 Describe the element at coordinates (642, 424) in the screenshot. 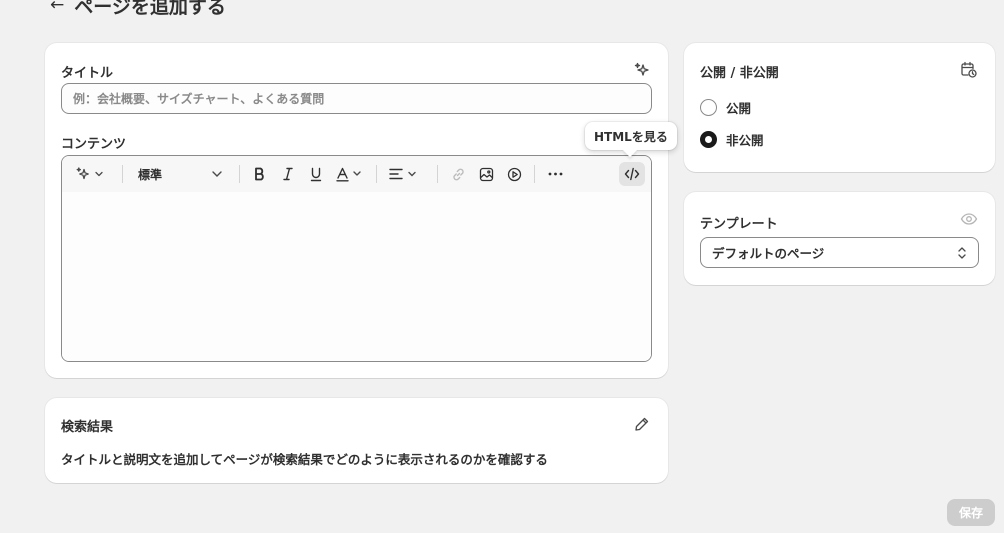

I see `pencil-icon` at that location.